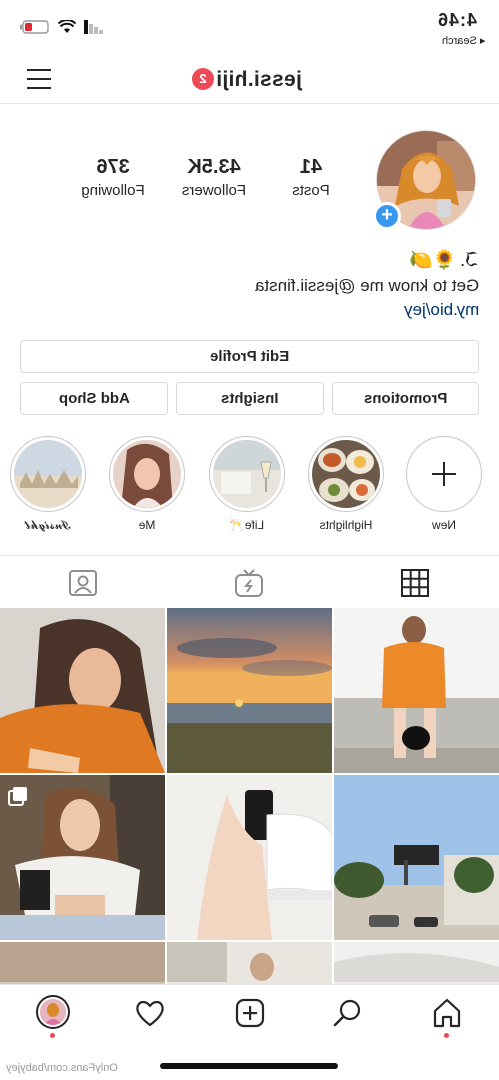 The width and height of the screenshot is (499, 1080). I want to click on signal-icon, so click(93, 27).